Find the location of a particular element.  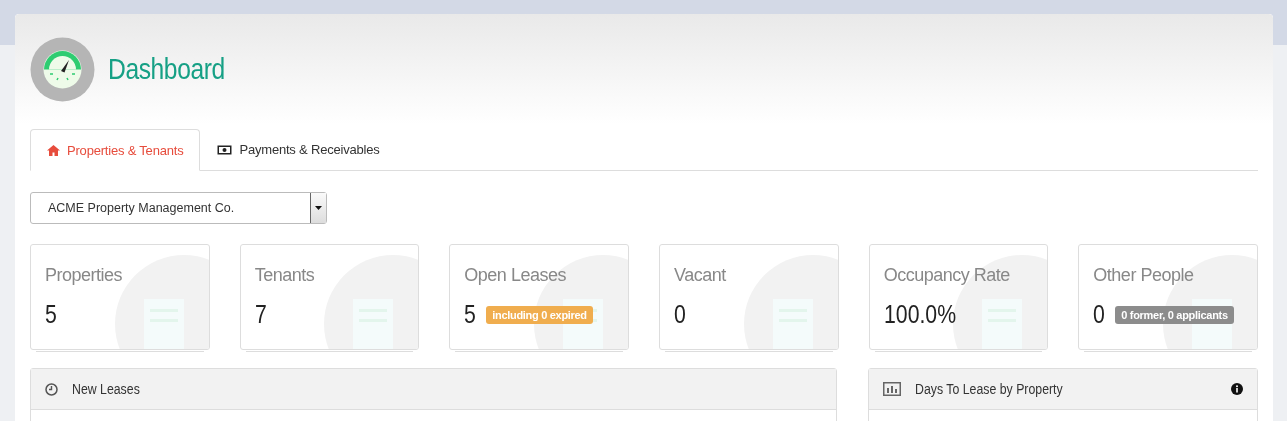

speedometer-icon is located at coordinates (62, 69).